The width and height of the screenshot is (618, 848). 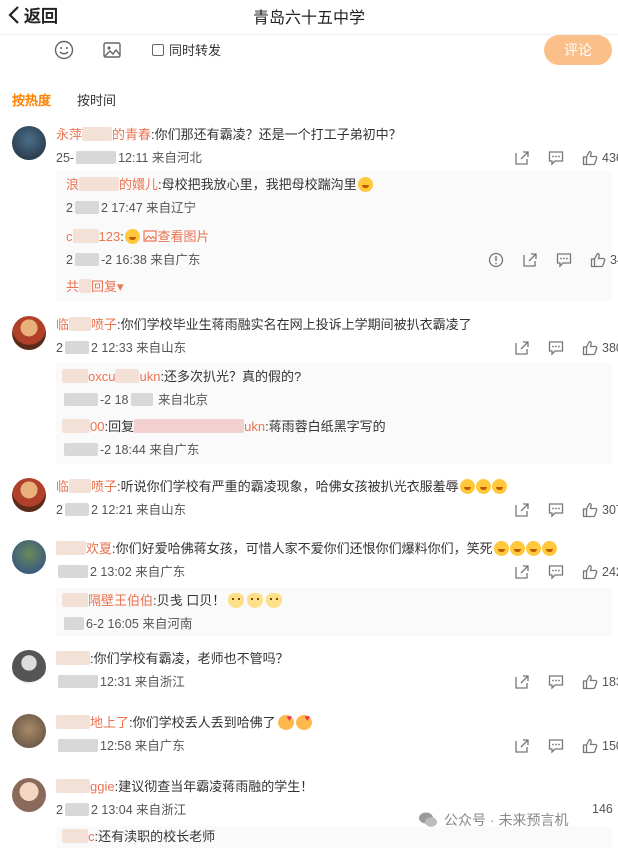 What do you see at coordinates (578, 50) in the screenshot?
I see `comment-submit-button: 评论` at bounding box center [578, 50].